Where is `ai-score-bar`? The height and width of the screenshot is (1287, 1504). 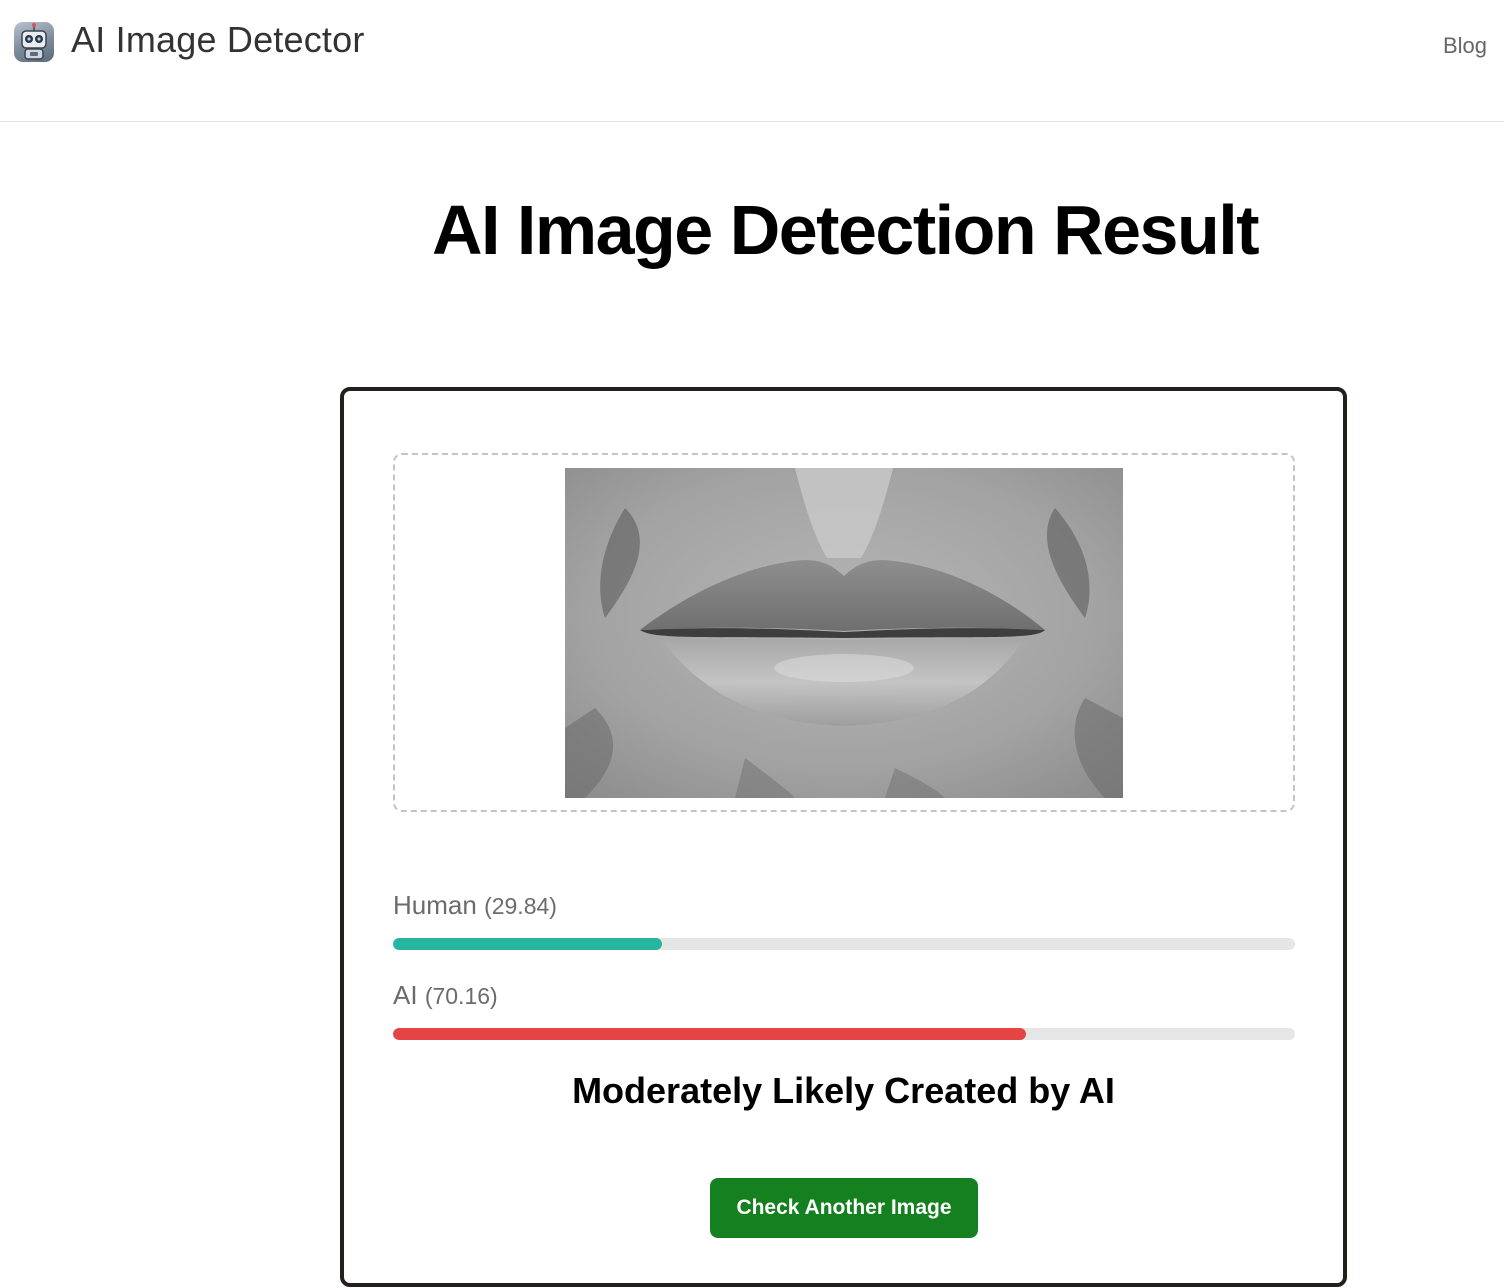
ai-score-bar is located at coordinates (844, 1034).